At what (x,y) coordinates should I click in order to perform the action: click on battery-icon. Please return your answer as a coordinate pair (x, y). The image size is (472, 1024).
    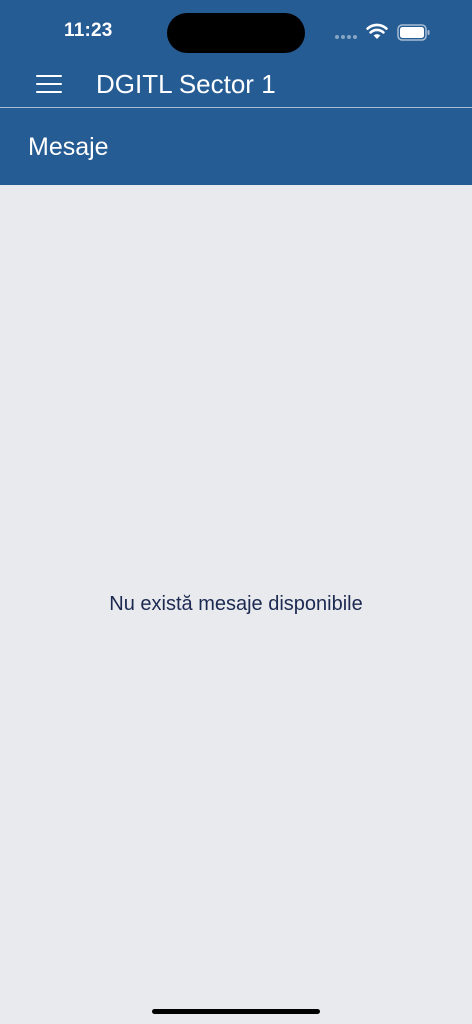
    Looking at the image, I should click on (413, 32).